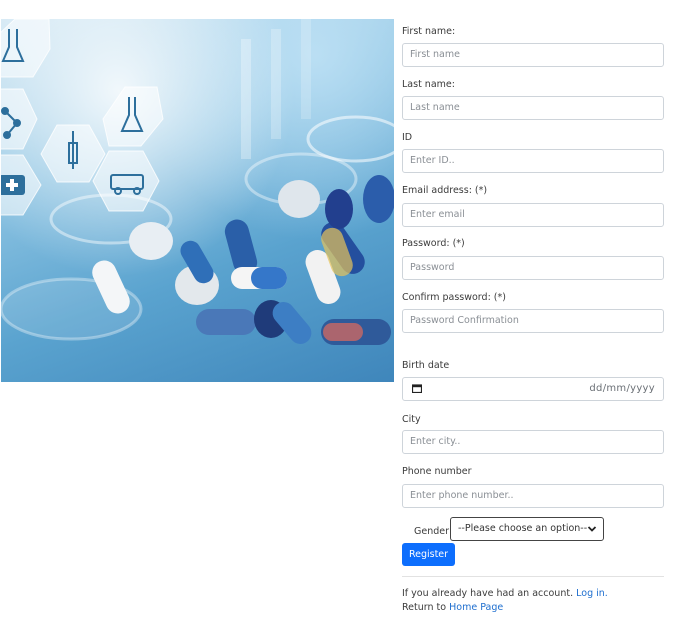  What do you see at coordinates (476, 607) in the screenshot?
I see `home-page-link: Home Page` at bounding box center [476, 607].